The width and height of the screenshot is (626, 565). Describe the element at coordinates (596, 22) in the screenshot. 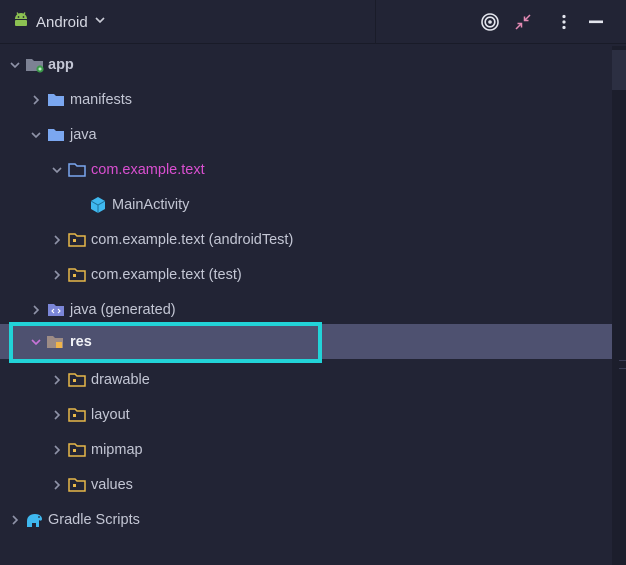

I see `minimize-icon` at that location.